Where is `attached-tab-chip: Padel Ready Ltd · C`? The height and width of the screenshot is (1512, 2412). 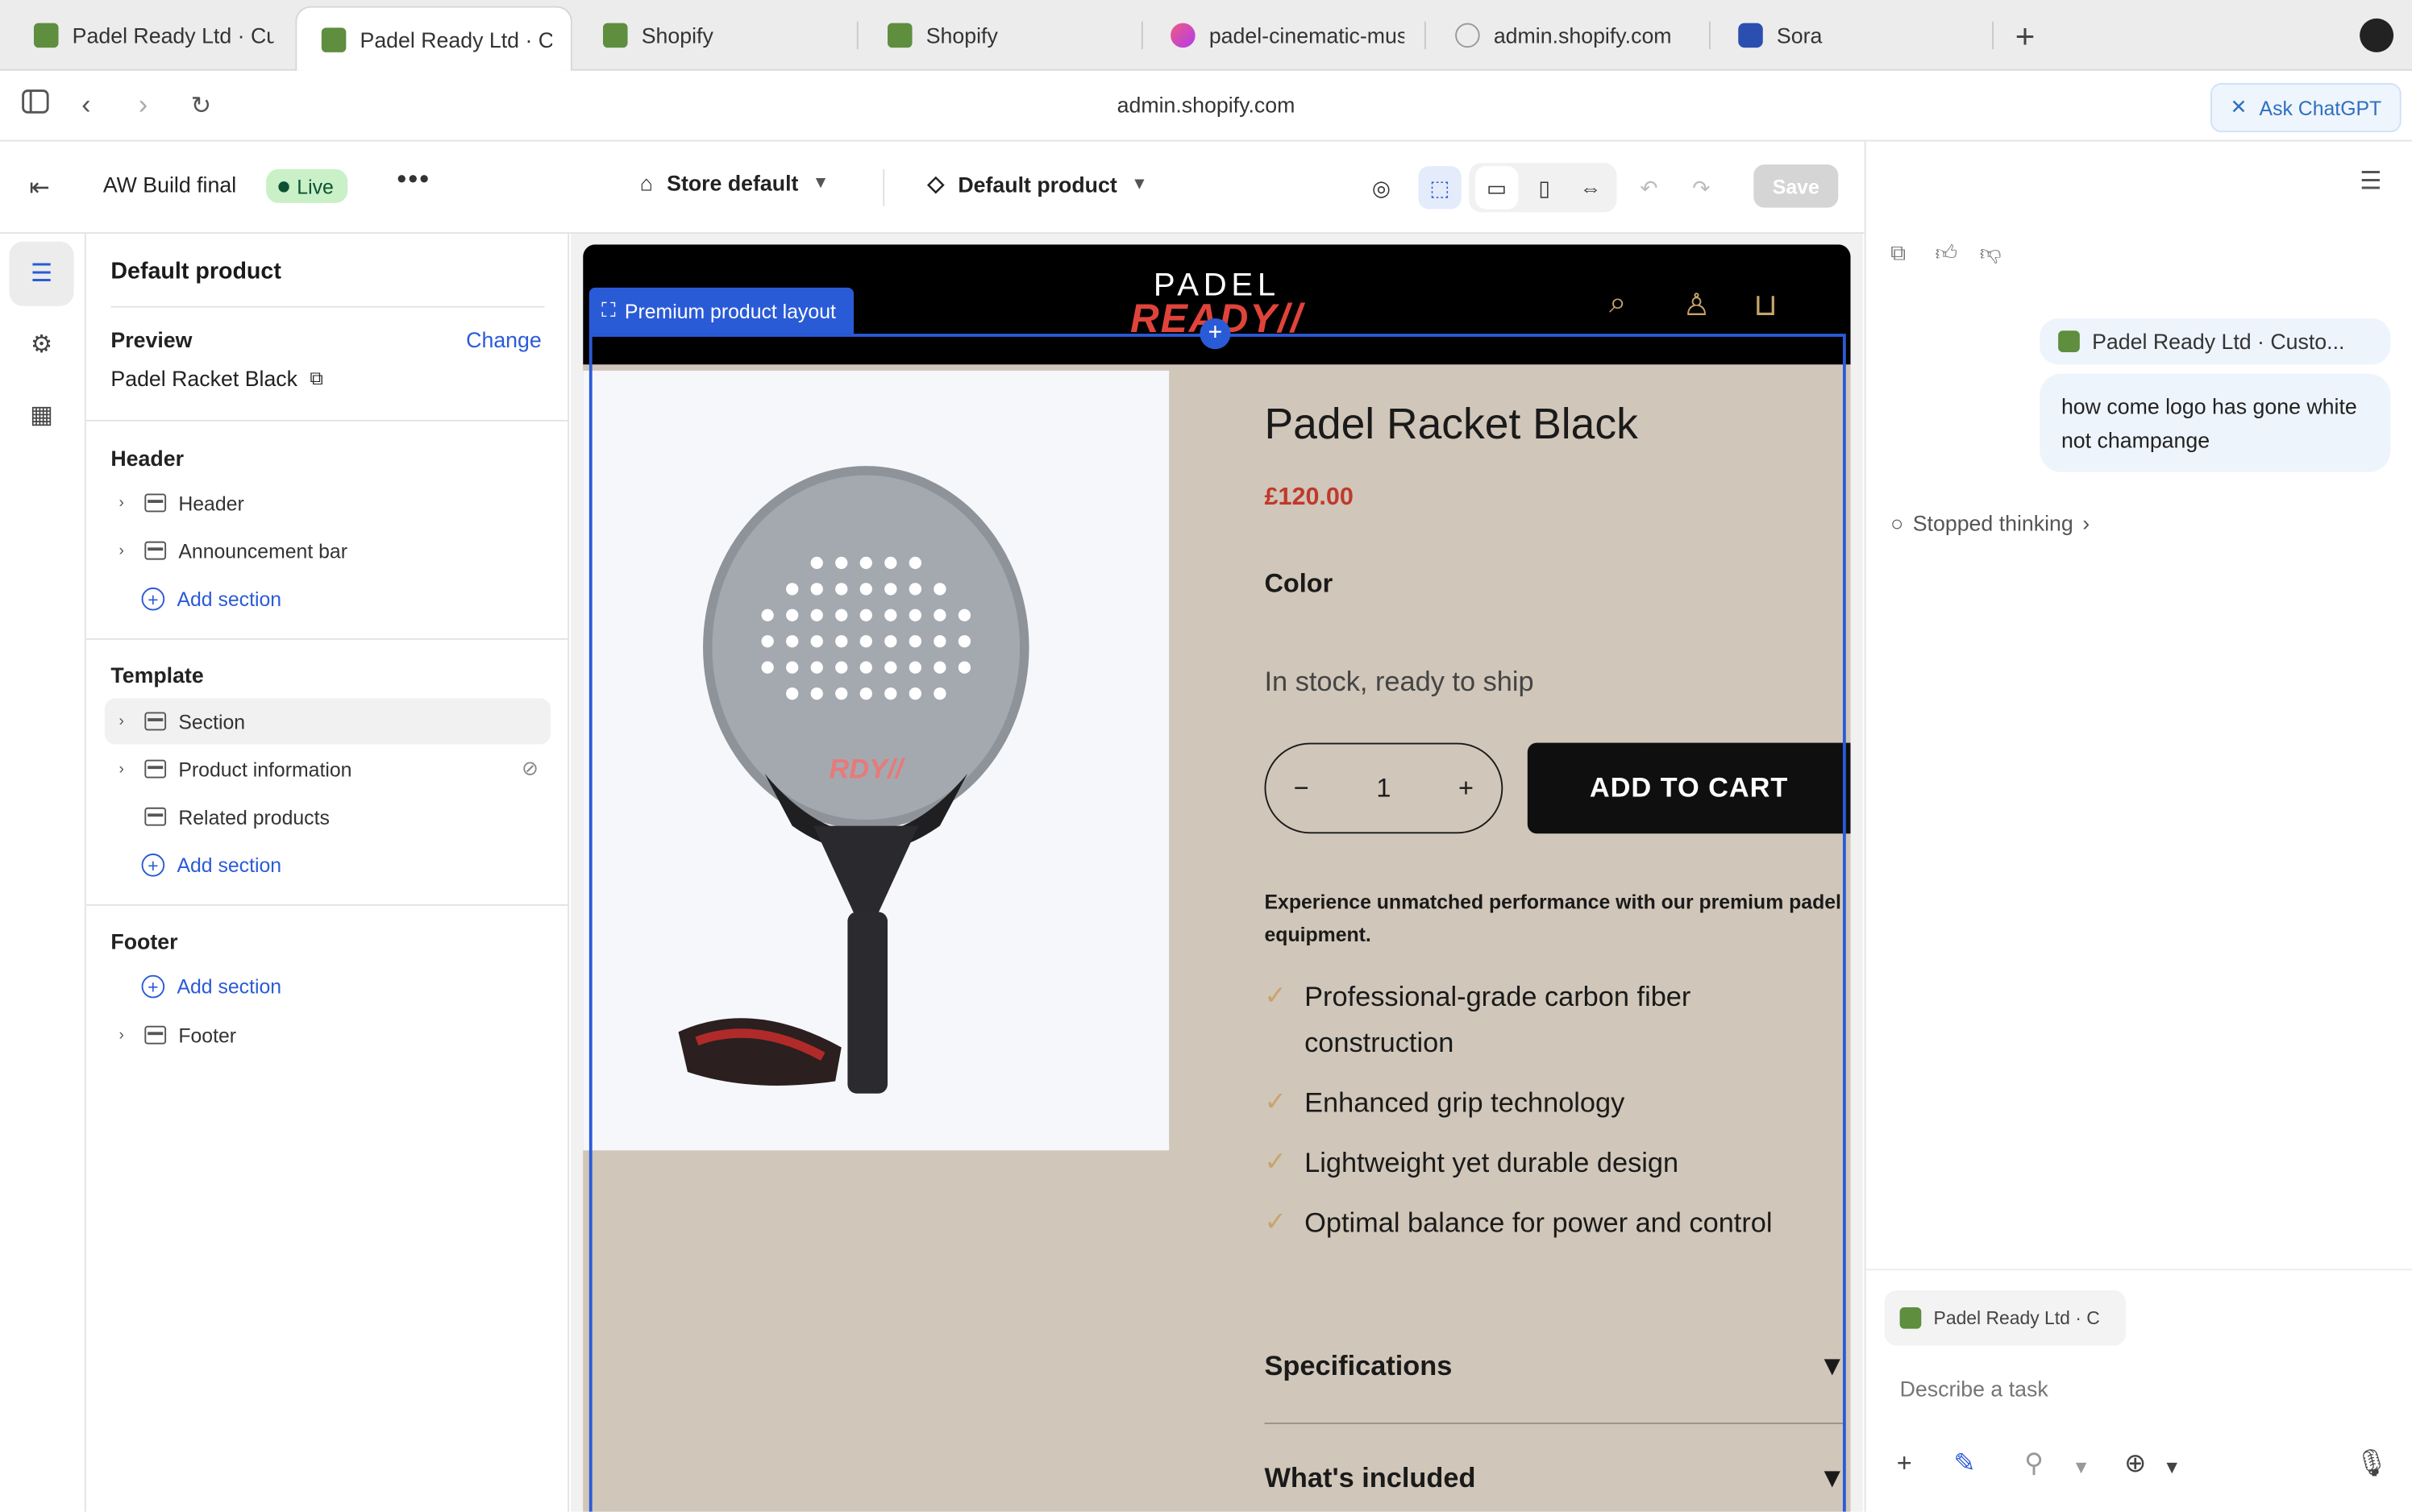 attached-tab-chip: Padel Ready Ltd · C is located at coordinates (2005, 1318).